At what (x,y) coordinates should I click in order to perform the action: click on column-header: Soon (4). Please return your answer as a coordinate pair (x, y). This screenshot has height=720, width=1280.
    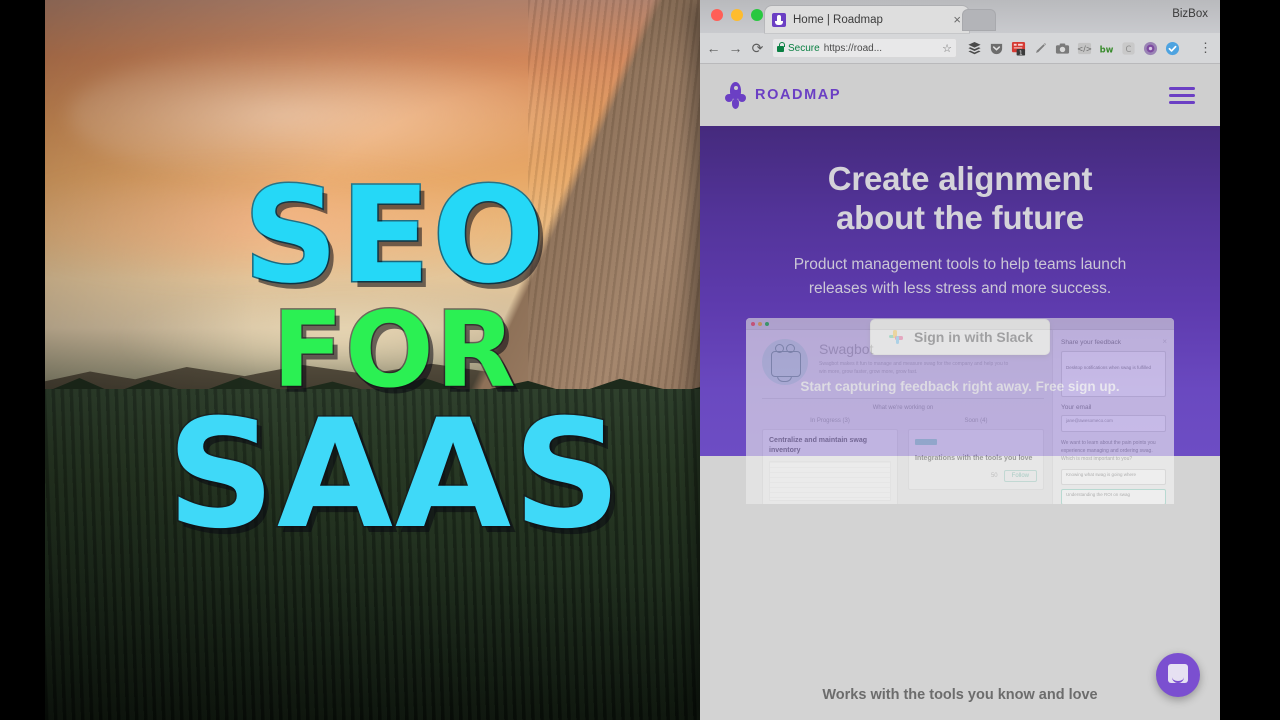
    Looking at the image, I should click on (976, 421).